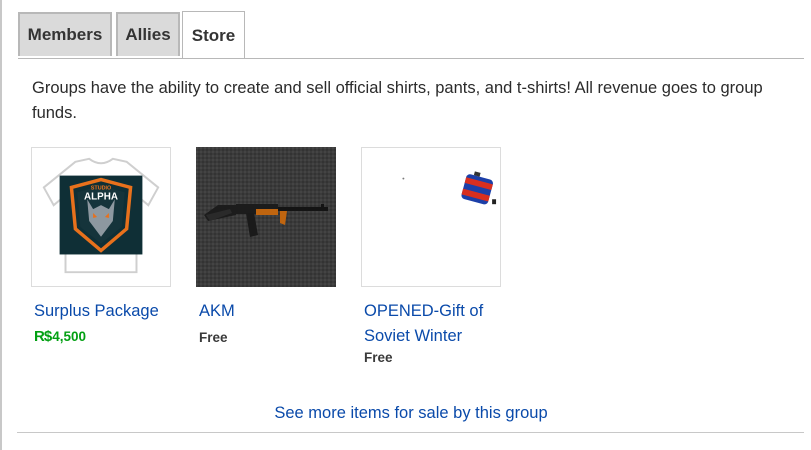  Describe the element at coordinates (431, 324) in the screenshot. I see `item-name: OPENED-Gift of Soviet Winter` at that location.